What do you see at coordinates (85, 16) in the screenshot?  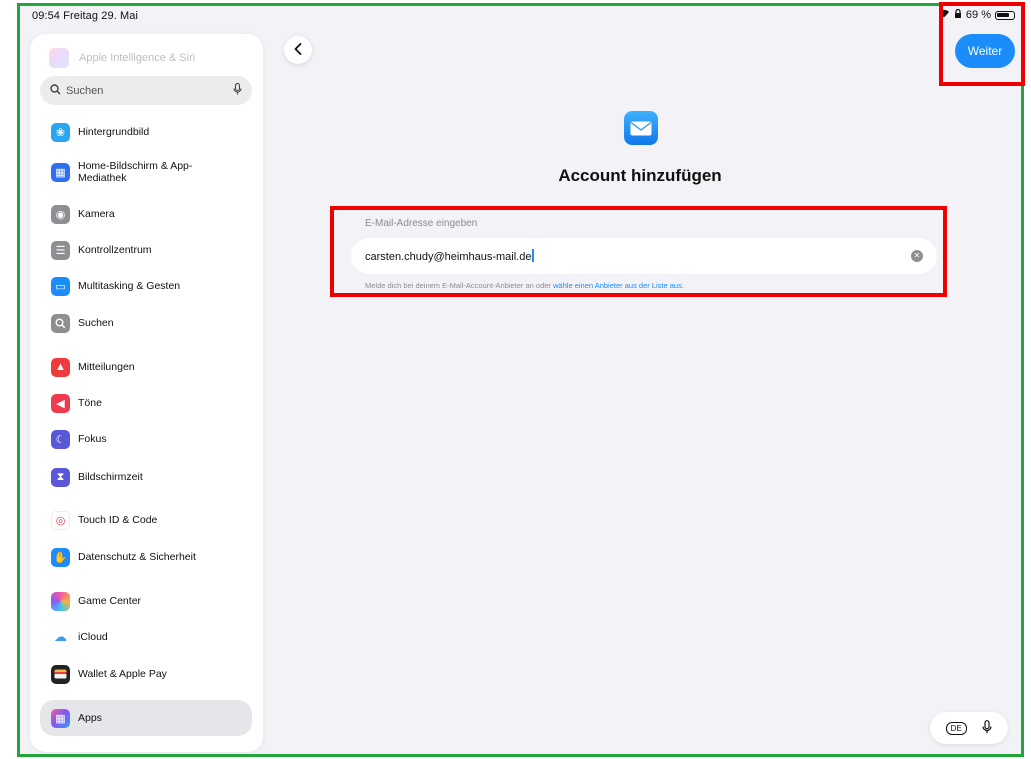 I see `status-time: 09:54 Freitag 29. Mai` at bounding box center [85, 16].